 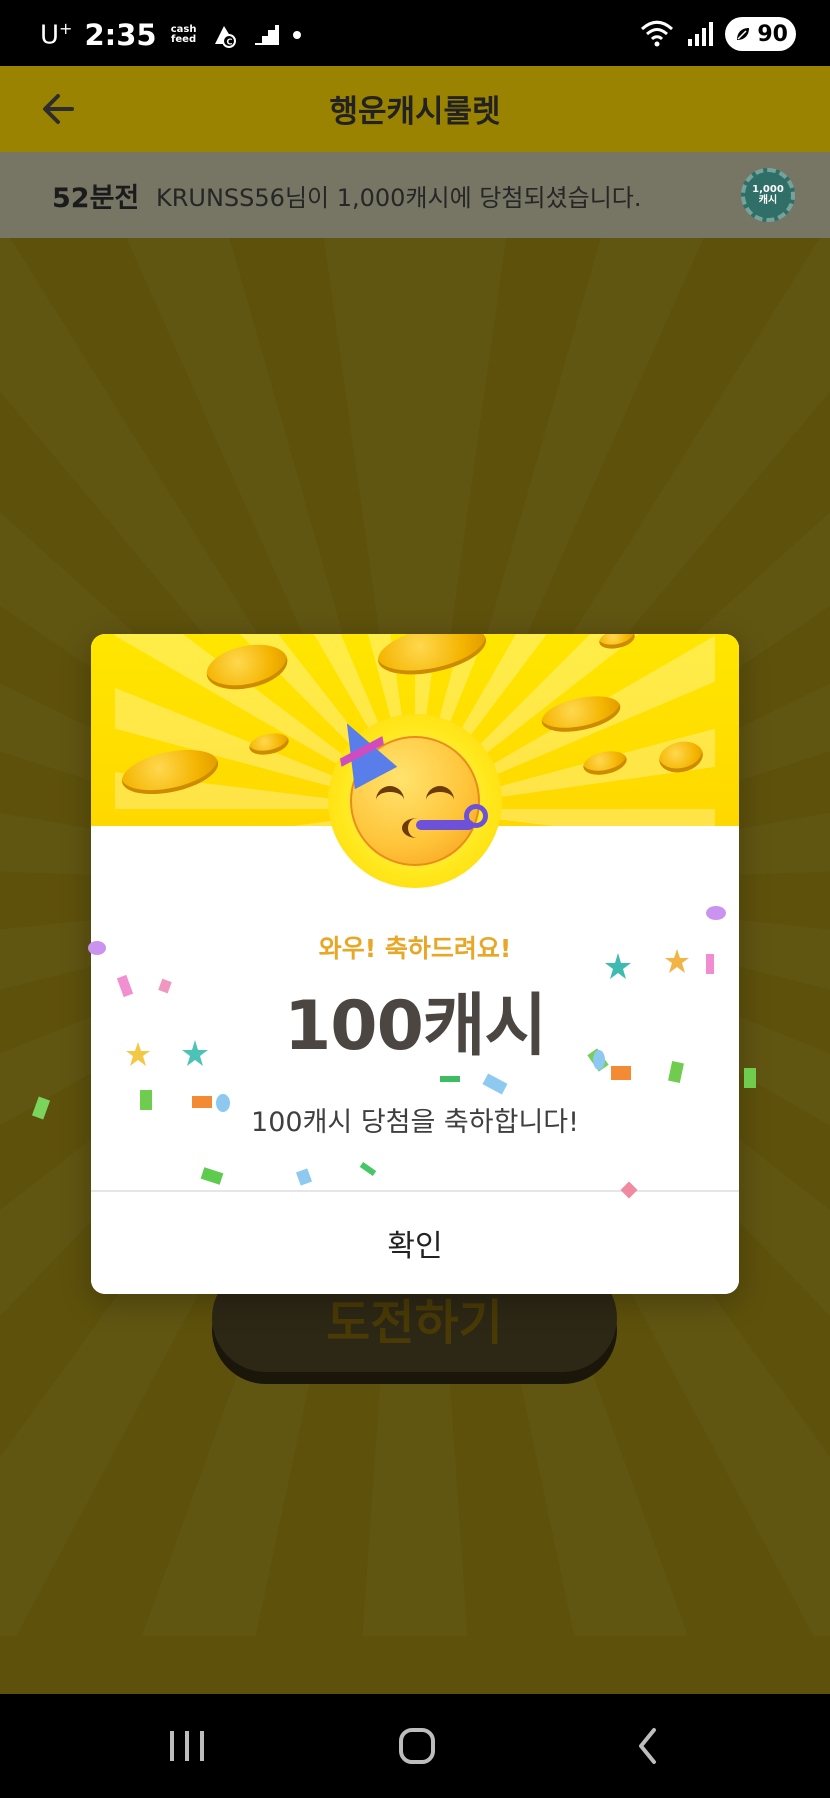 What do you see at coordinates (66, 29) in the screenshot?
I see `carrier-superscript: +` at bounding box center [66, 29].